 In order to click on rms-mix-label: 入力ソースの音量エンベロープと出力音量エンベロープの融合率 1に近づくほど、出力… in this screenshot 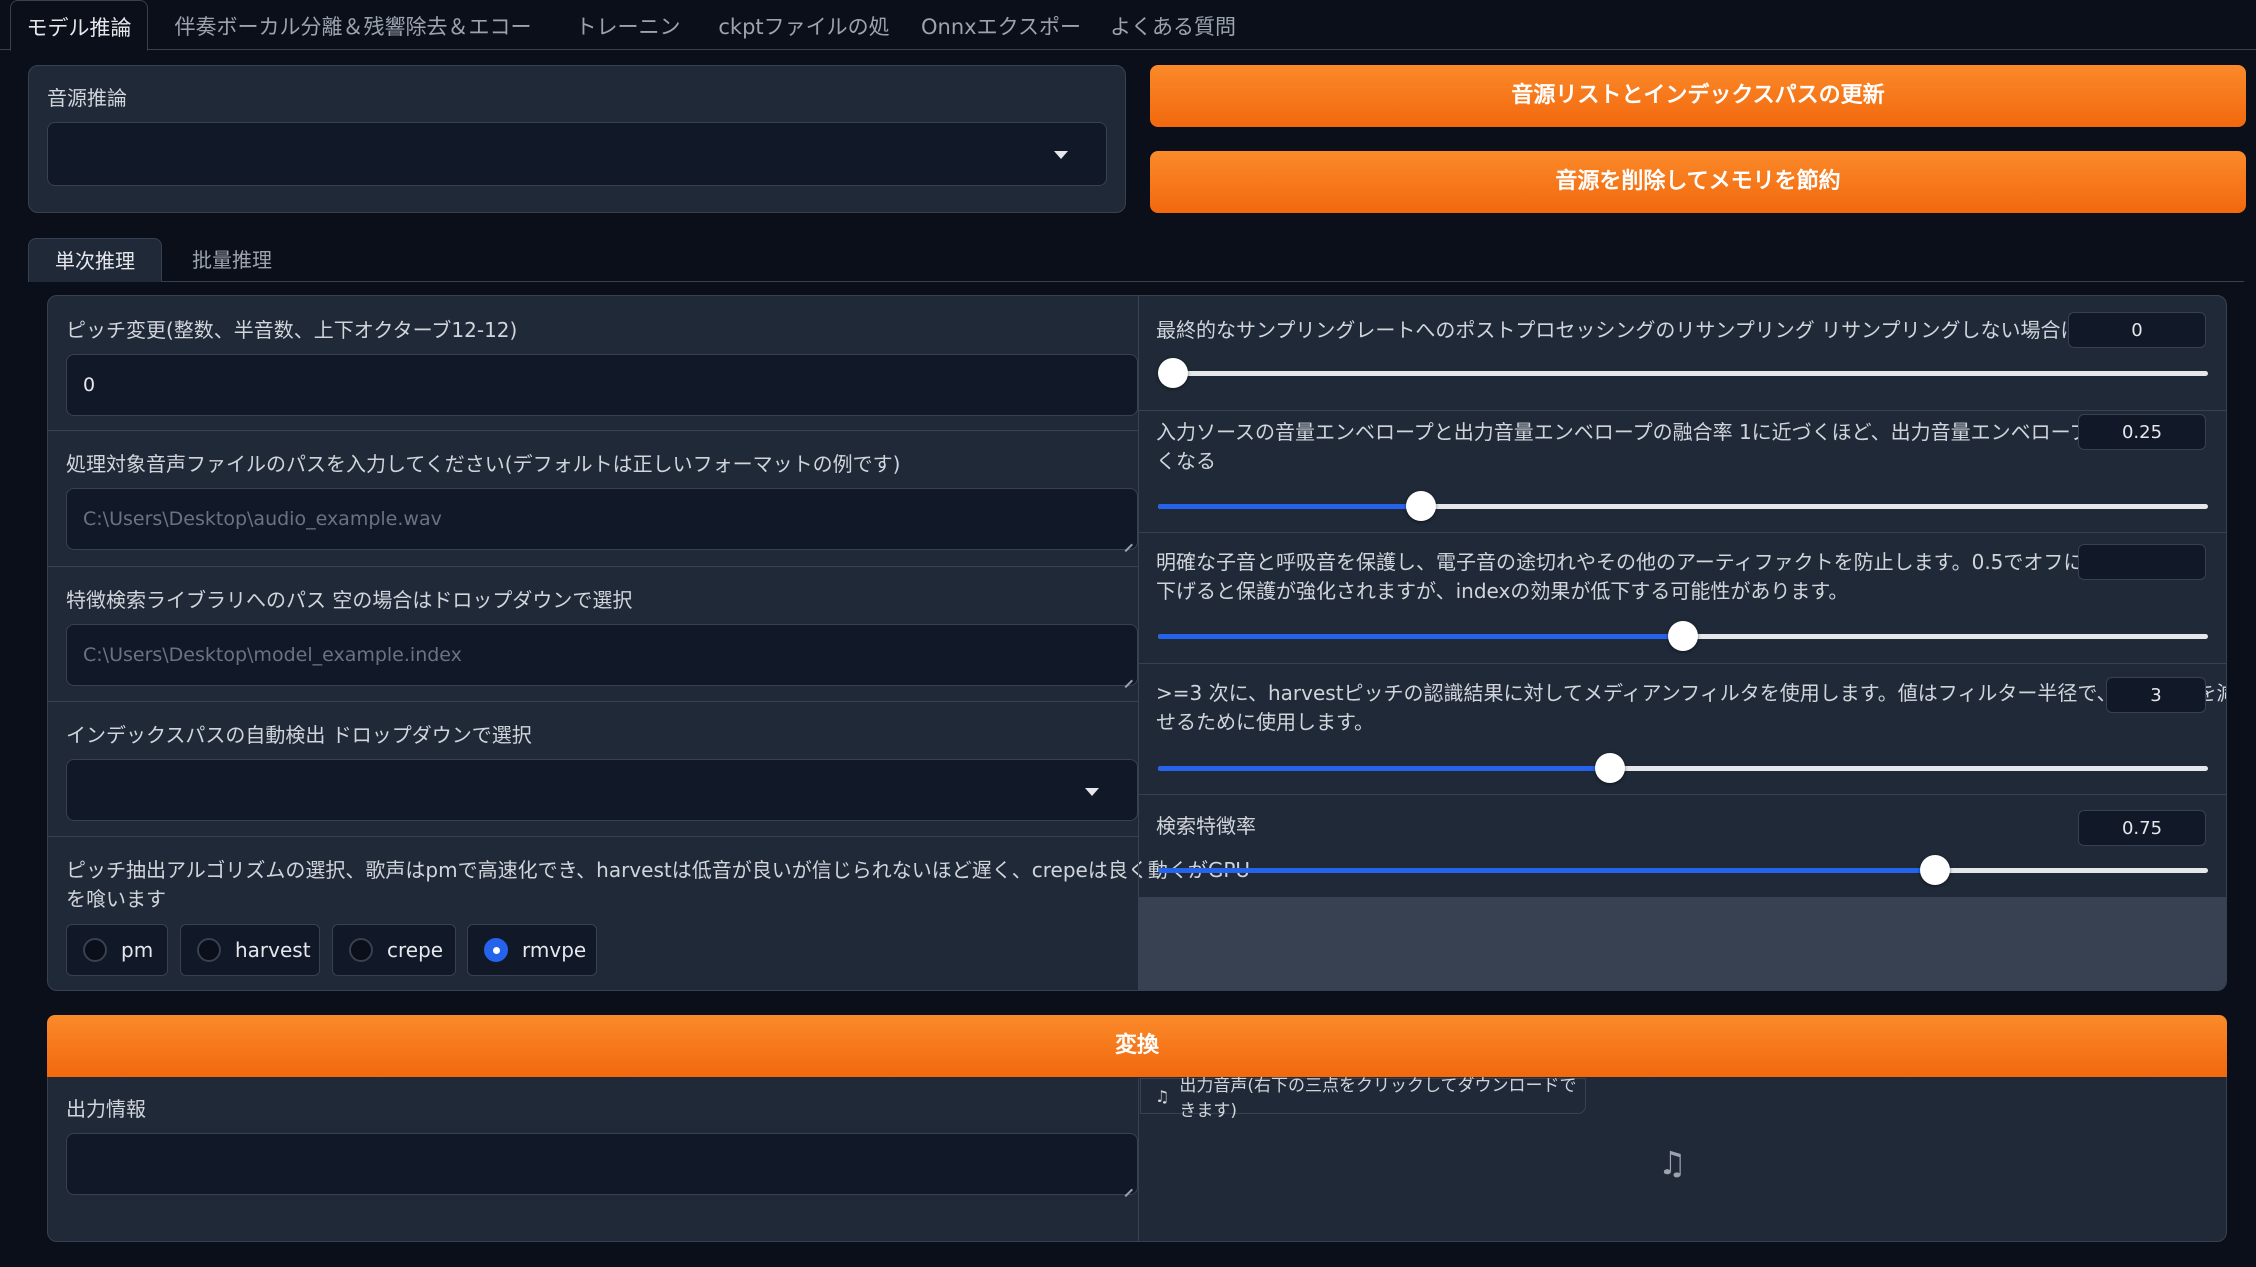, I will do `click(1673, 432)`.